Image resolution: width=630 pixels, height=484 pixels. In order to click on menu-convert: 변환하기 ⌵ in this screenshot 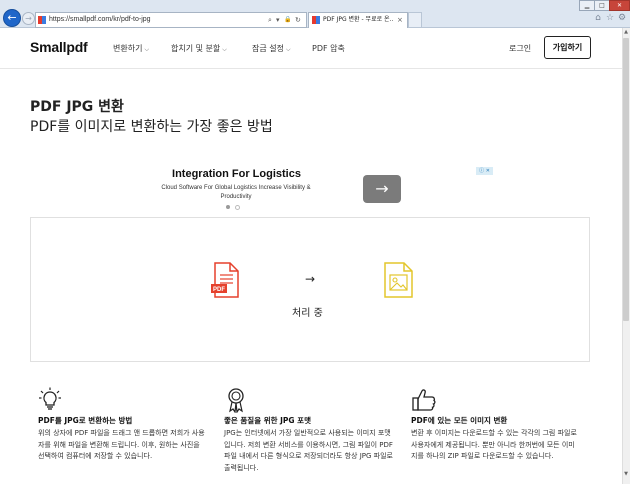, I will do `click(131, 48)`.